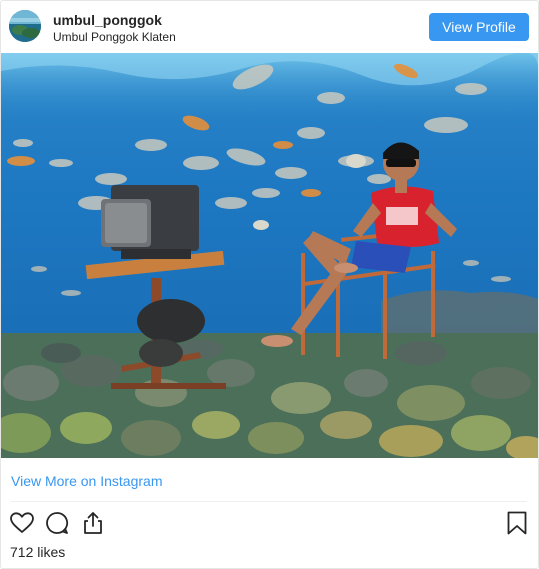 The width and height of the screenshot is (539, 569). Describe the element at coordinates (86, 481) in the screenshot. I see `view-more-on-instagram-link: View More on Instagram` at that location.